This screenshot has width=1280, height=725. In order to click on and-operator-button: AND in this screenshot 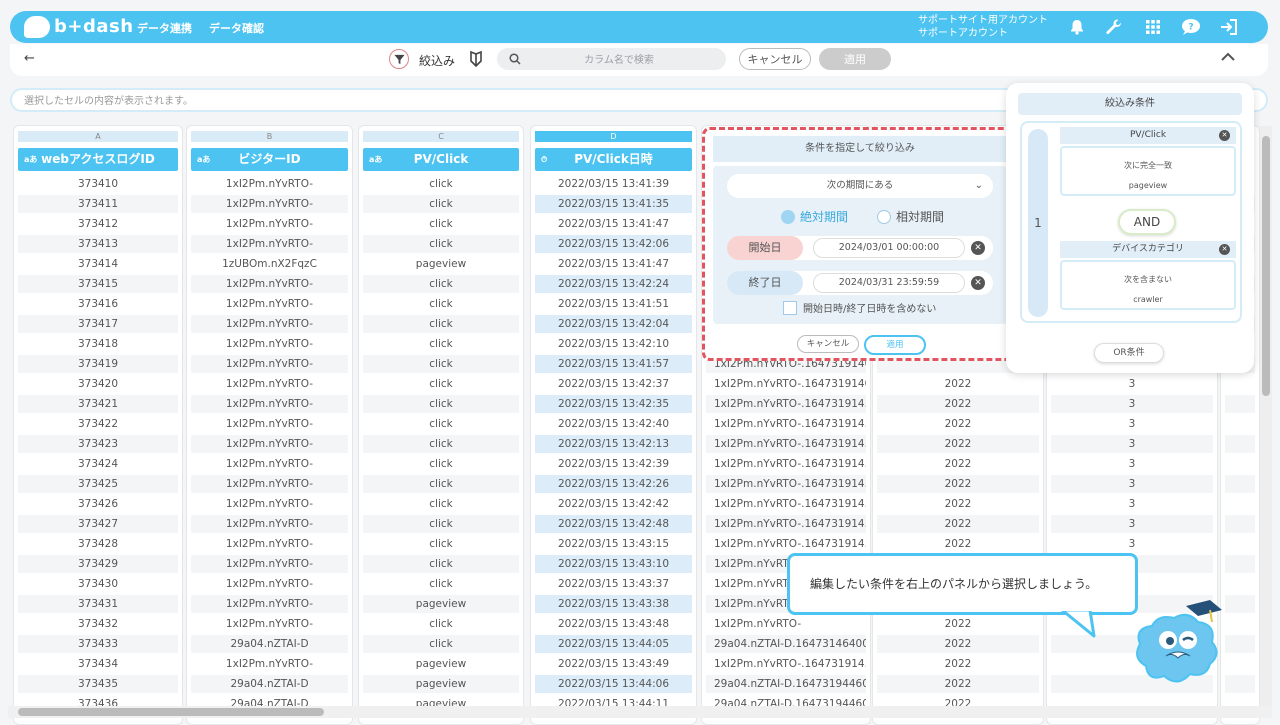, I will do `click(1147, 222)`.